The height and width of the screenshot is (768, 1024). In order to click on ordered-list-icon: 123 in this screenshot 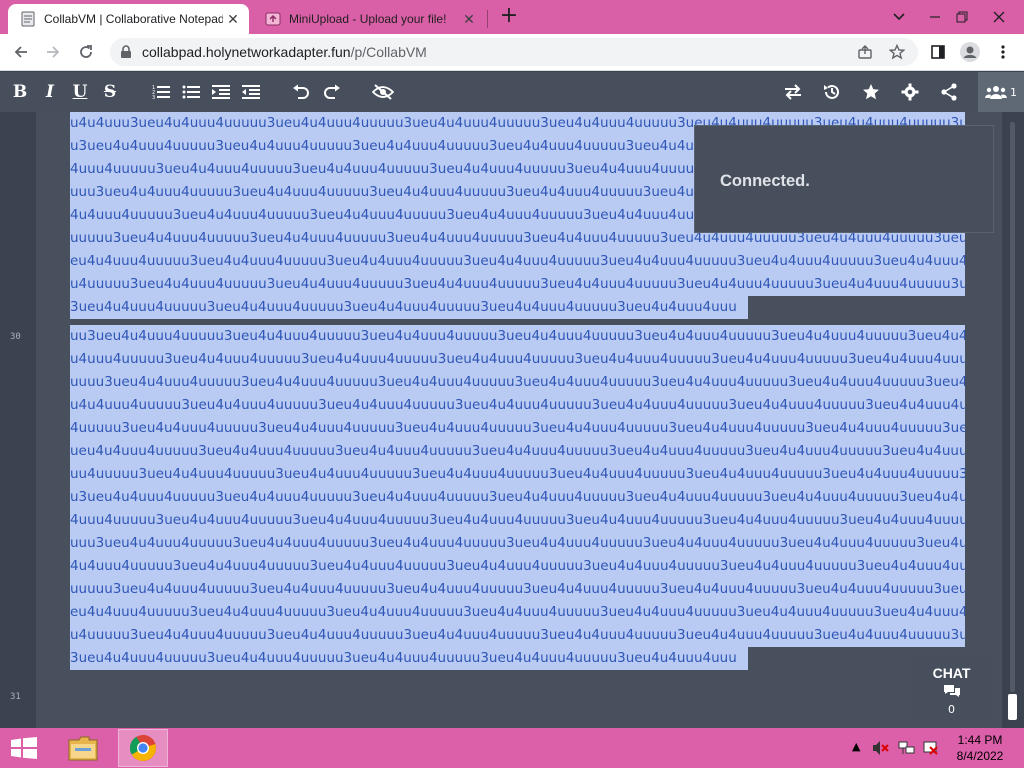, I will do `click(161, 92)`.